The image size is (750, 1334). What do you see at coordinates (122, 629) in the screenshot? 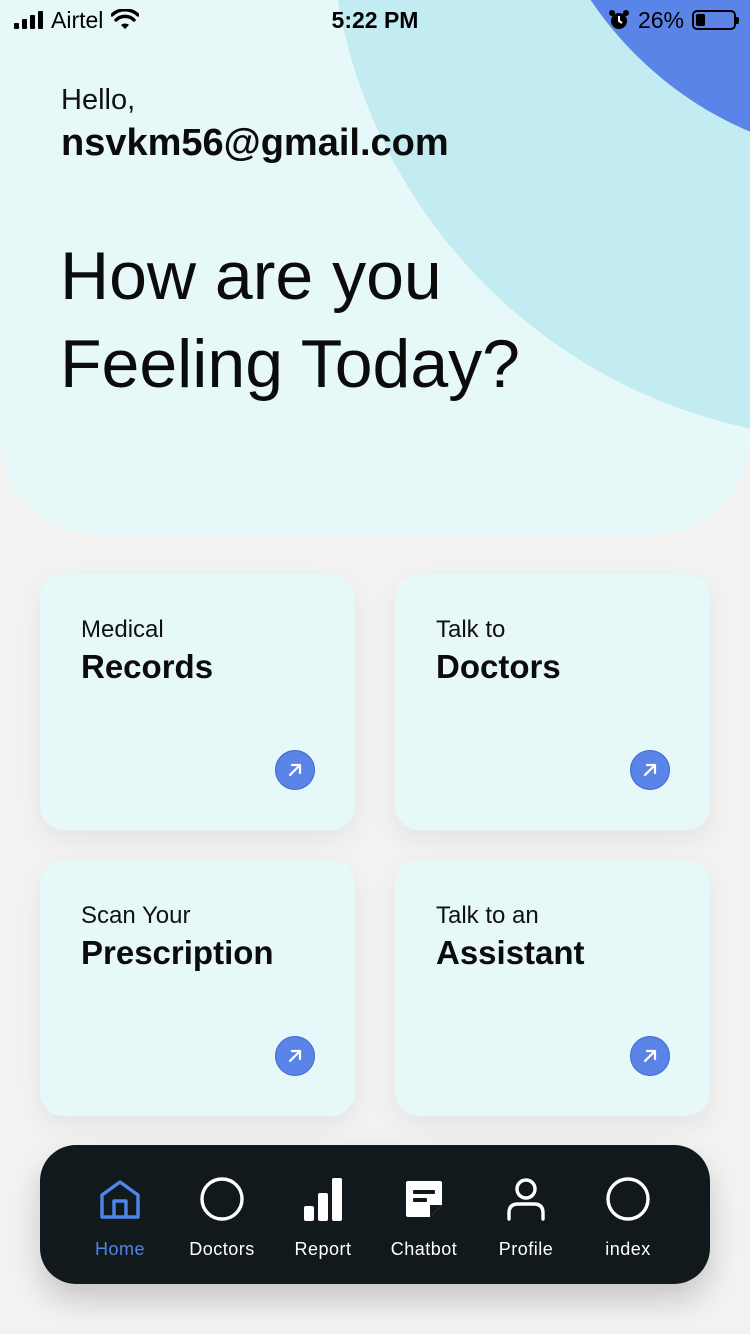
I see `card-subtitle: Medical` at bounding box center [122, 629].